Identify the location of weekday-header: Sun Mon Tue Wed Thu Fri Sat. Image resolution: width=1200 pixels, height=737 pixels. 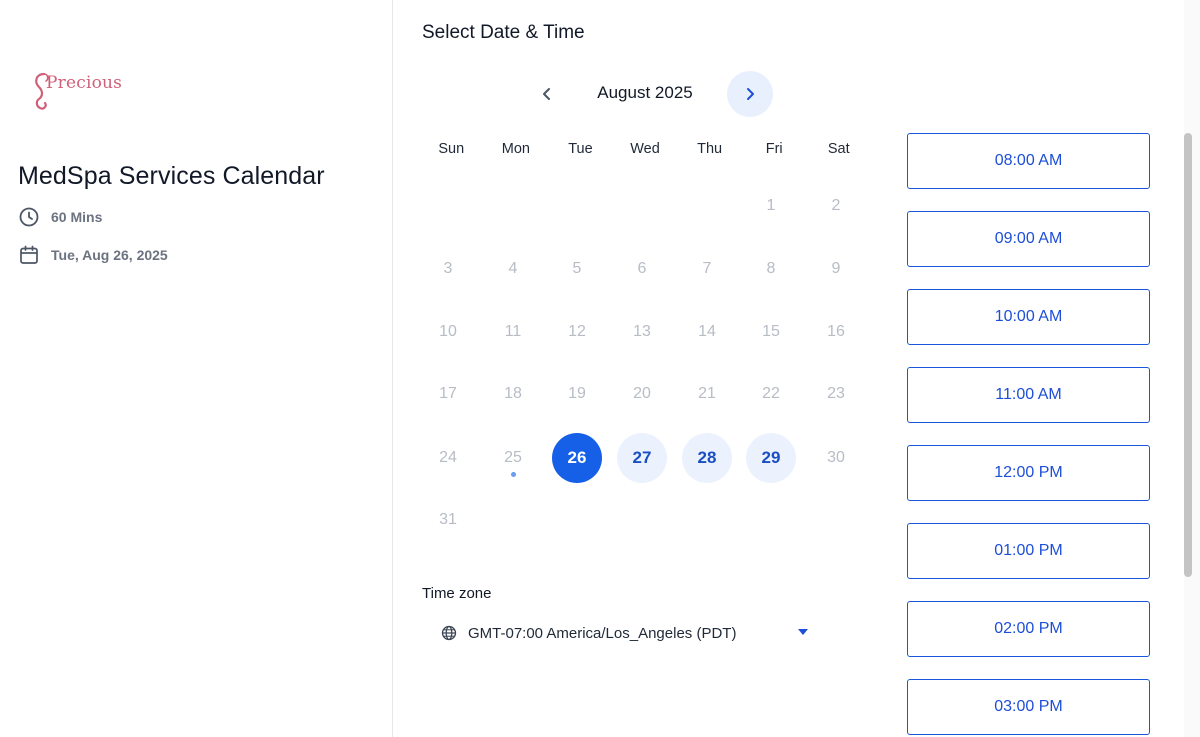
(645, 149).